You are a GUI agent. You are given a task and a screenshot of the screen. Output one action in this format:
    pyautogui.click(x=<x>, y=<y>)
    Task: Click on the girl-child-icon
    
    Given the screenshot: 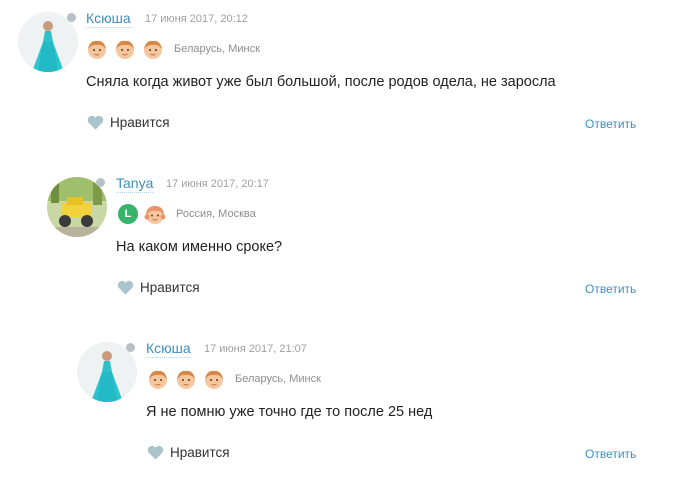 What is the action you would take?
    pyautogui.click(x=155, y=214)
    